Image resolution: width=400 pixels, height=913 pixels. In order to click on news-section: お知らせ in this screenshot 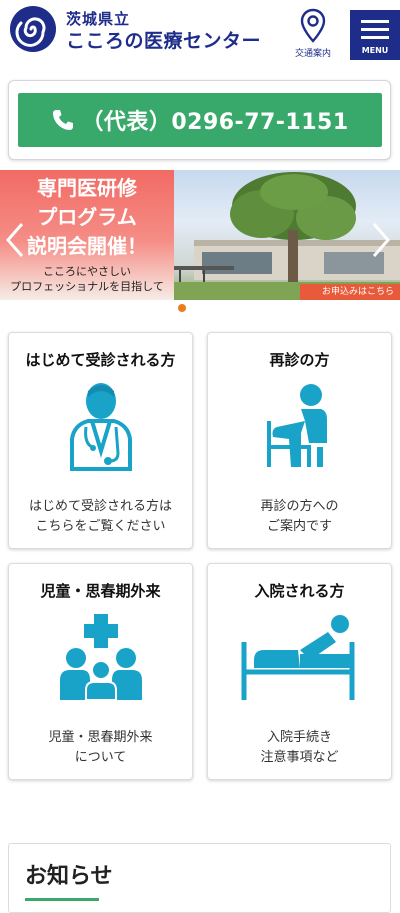, I will do `click(199, 878)`.